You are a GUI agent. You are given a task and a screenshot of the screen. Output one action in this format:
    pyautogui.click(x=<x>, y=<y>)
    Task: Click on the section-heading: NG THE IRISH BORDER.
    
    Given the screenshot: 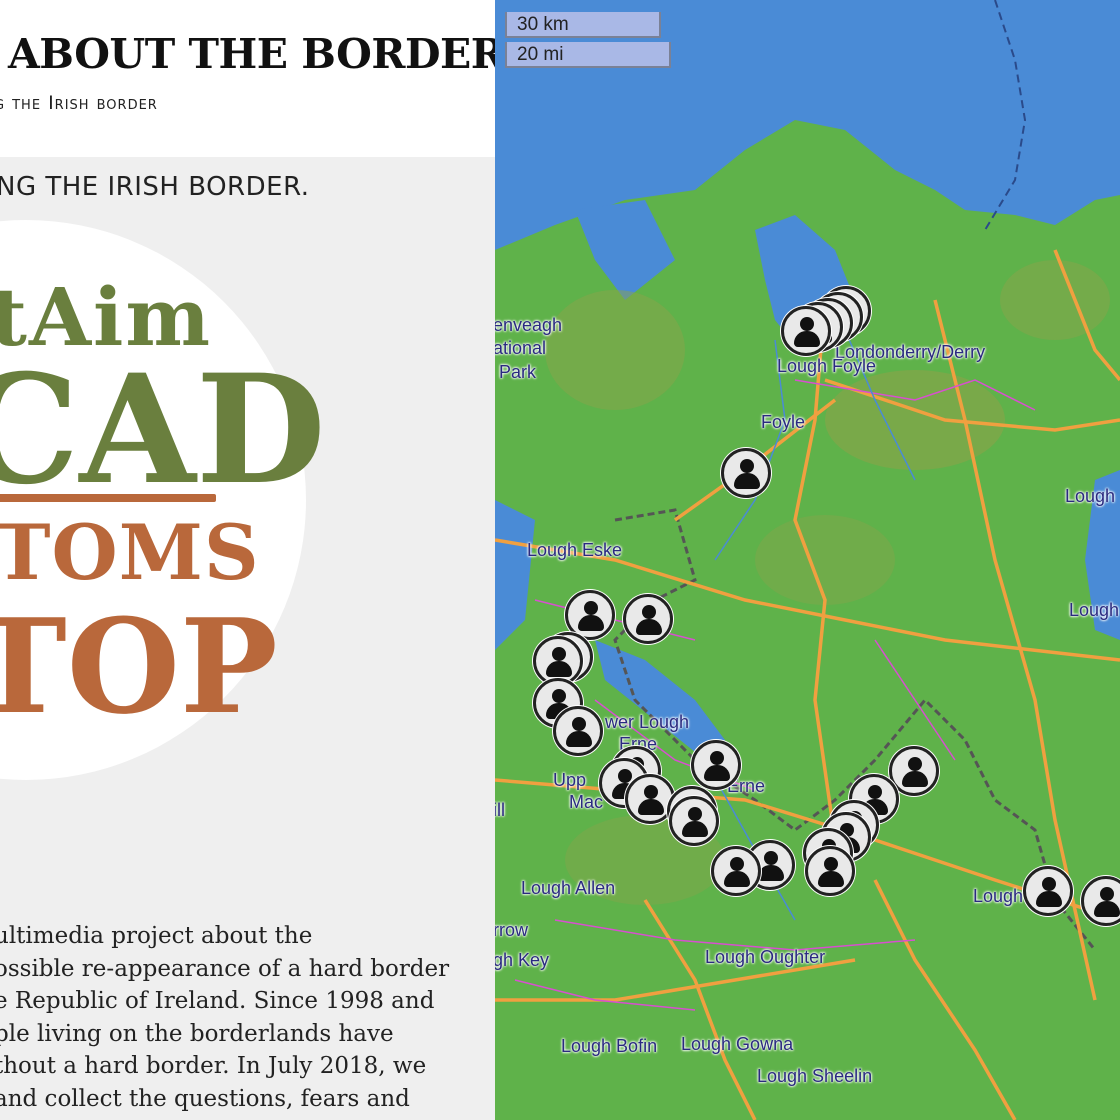 What is the action you would take?
    pyautogui.click(x=155, y=187)
    